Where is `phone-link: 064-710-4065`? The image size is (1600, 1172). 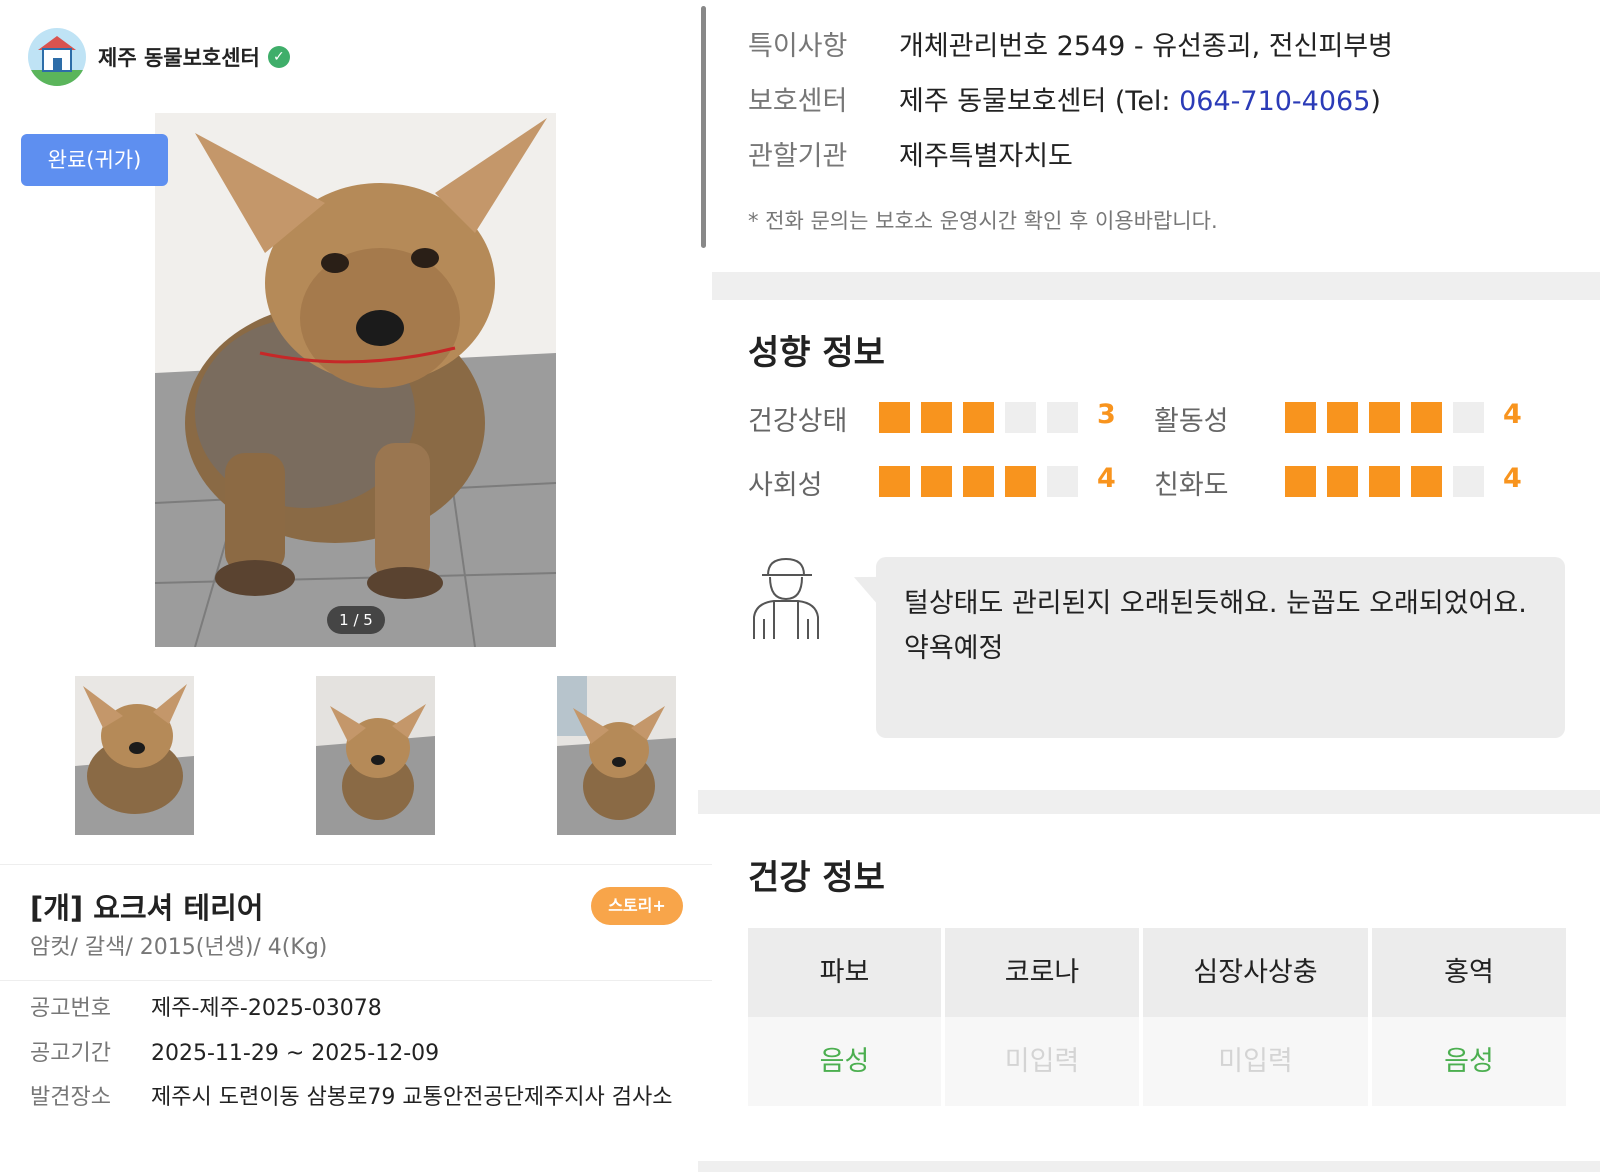 phone-link: 064-710-4065 is located at coordinates (1274, 101).